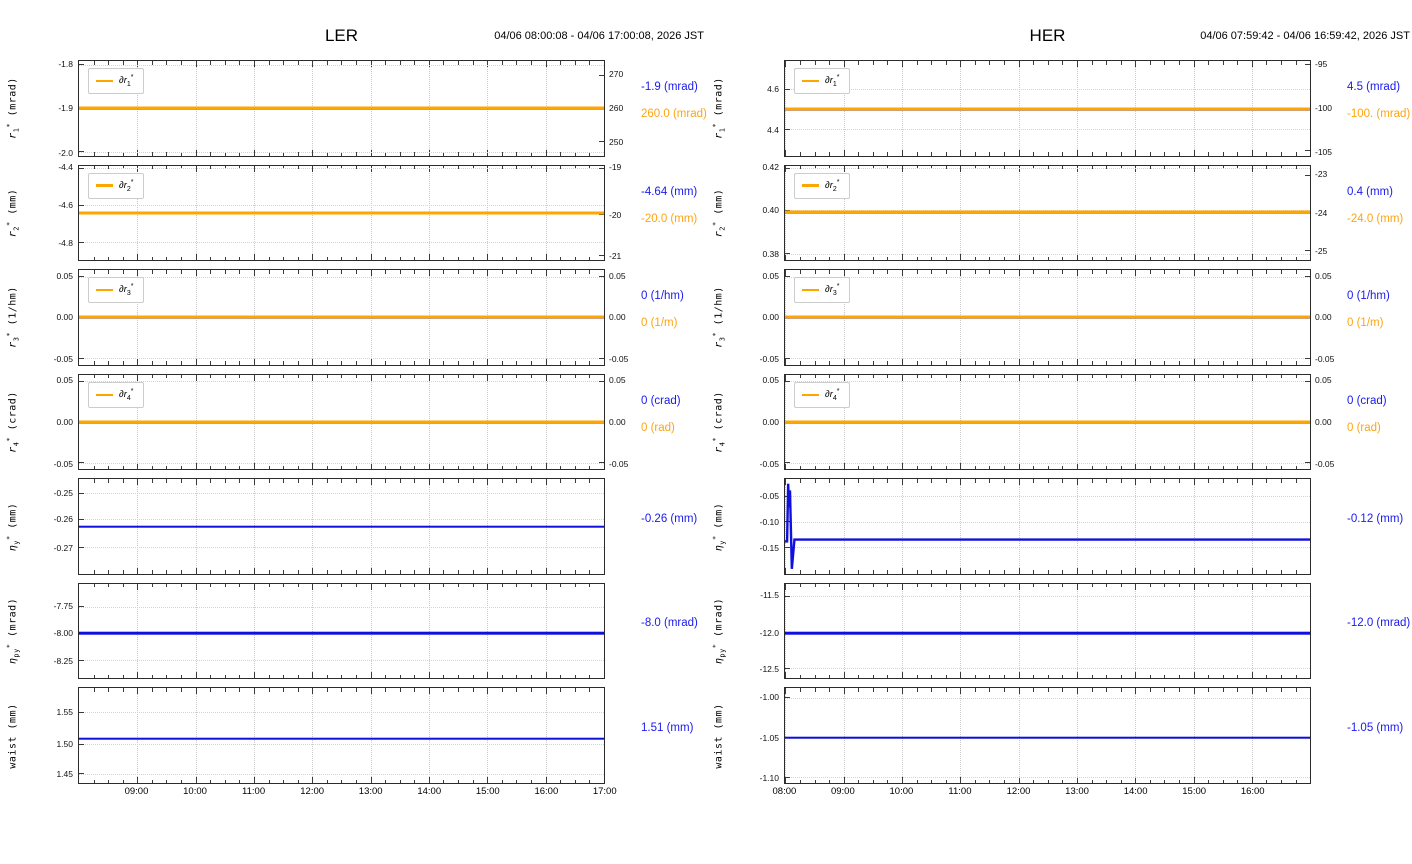 Image resolution: width=1412 pixels, height=864 pixels. I want to click on y-tick-label: 0.05, so click(64, 380).